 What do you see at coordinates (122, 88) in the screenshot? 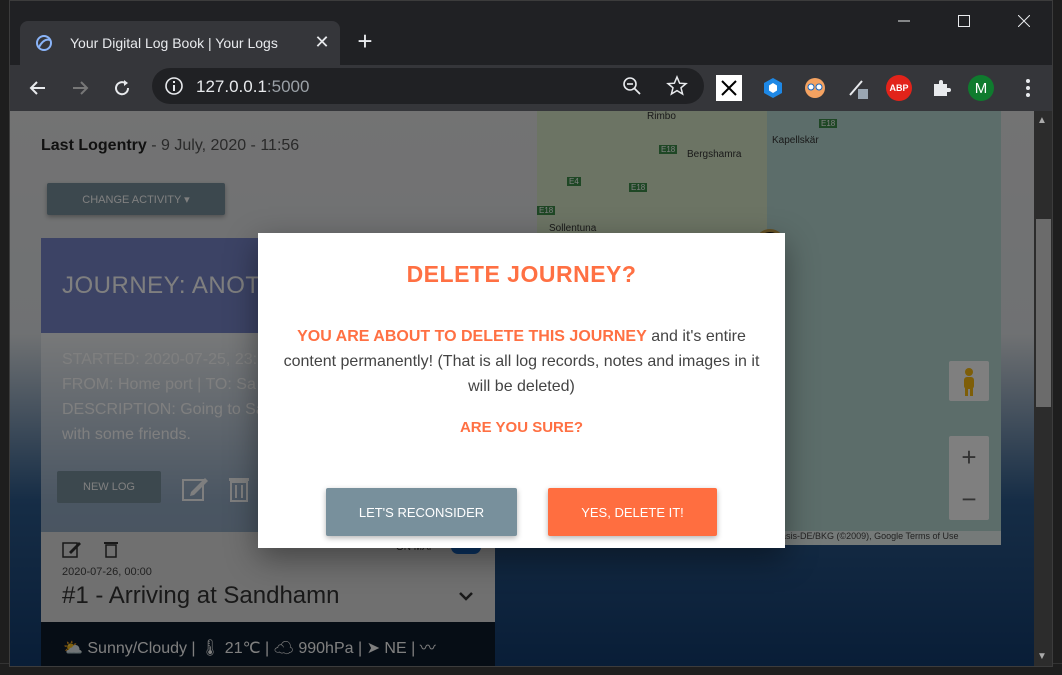
I see `reload-icon` at bounding box center [122, 88].